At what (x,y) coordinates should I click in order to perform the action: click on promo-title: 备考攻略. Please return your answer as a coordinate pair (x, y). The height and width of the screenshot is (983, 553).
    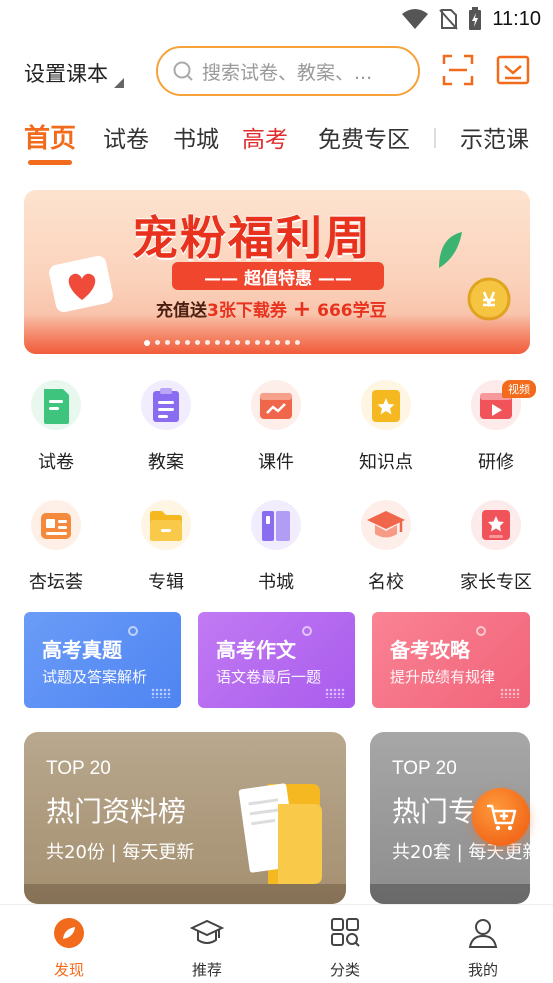
    Looking at the image, I should click on (430, 650).